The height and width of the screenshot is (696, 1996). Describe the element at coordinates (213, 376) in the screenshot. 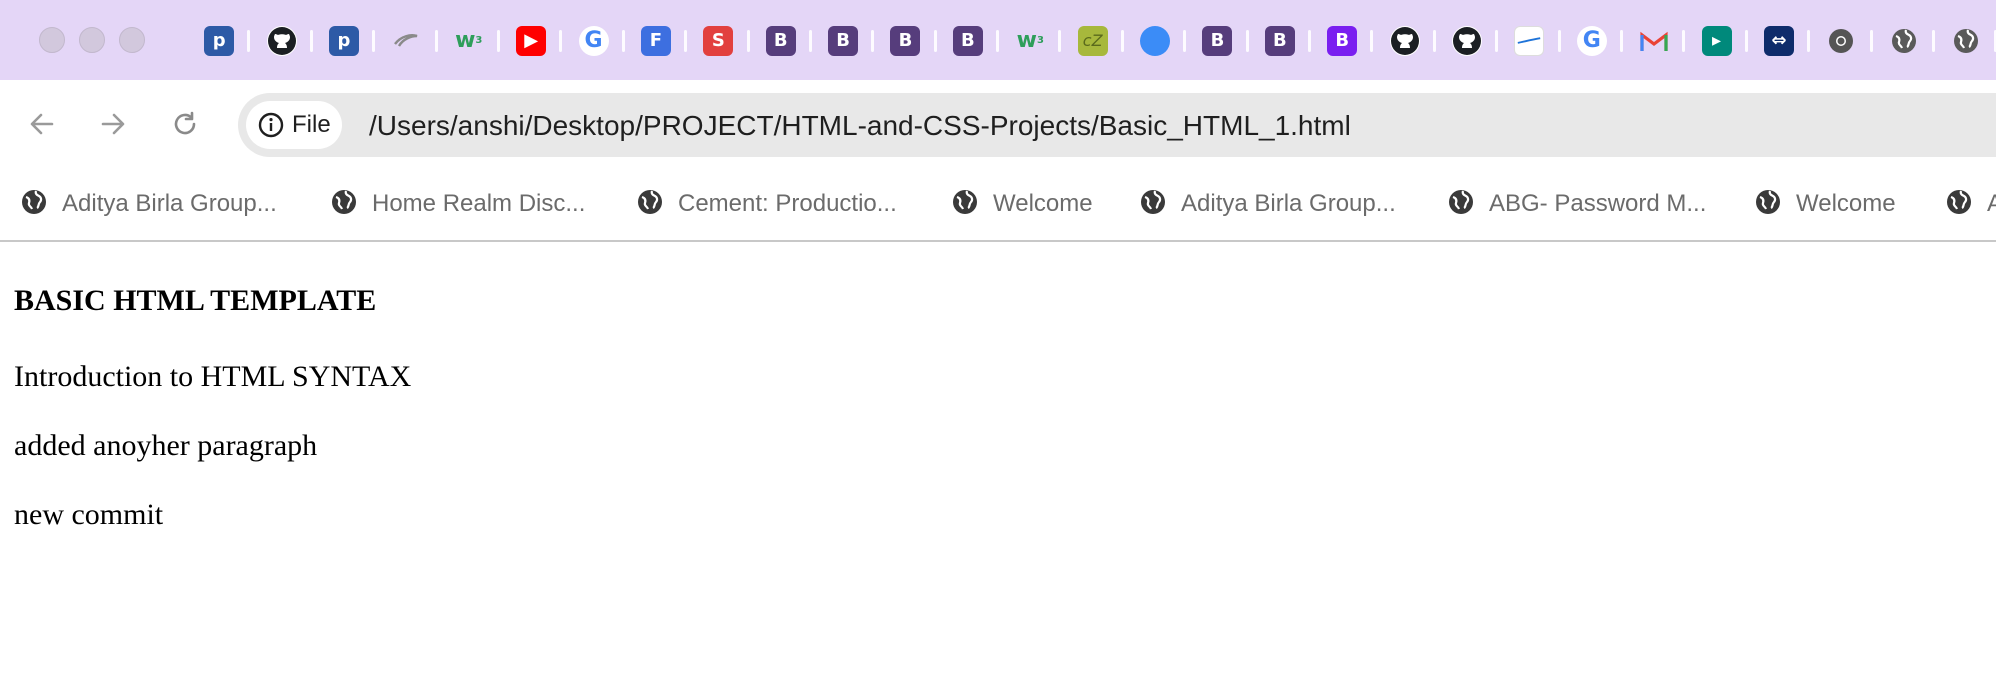

I see `paragraph-1: Introduction to HTML SYNTAX` at that location.